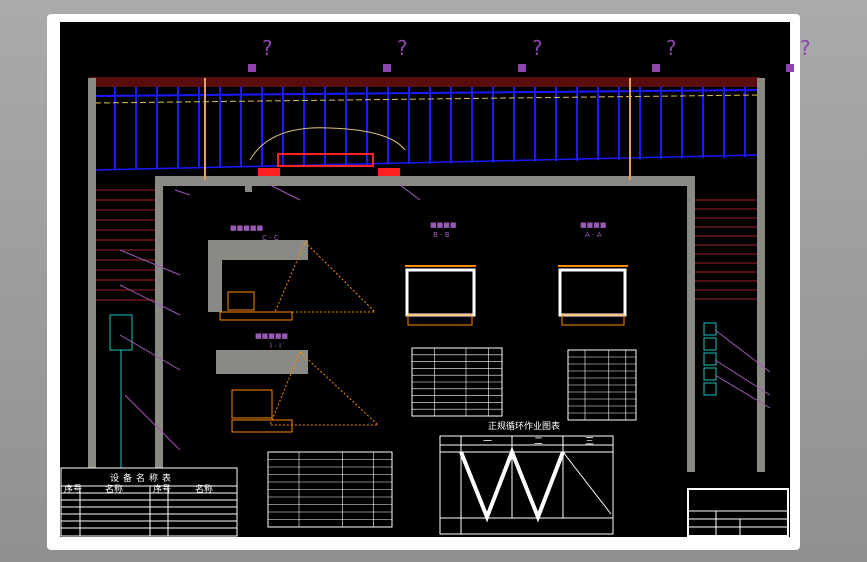 This screenshot has height=562, width=867. I want to click on section-label: B - B, so click(441, 235).